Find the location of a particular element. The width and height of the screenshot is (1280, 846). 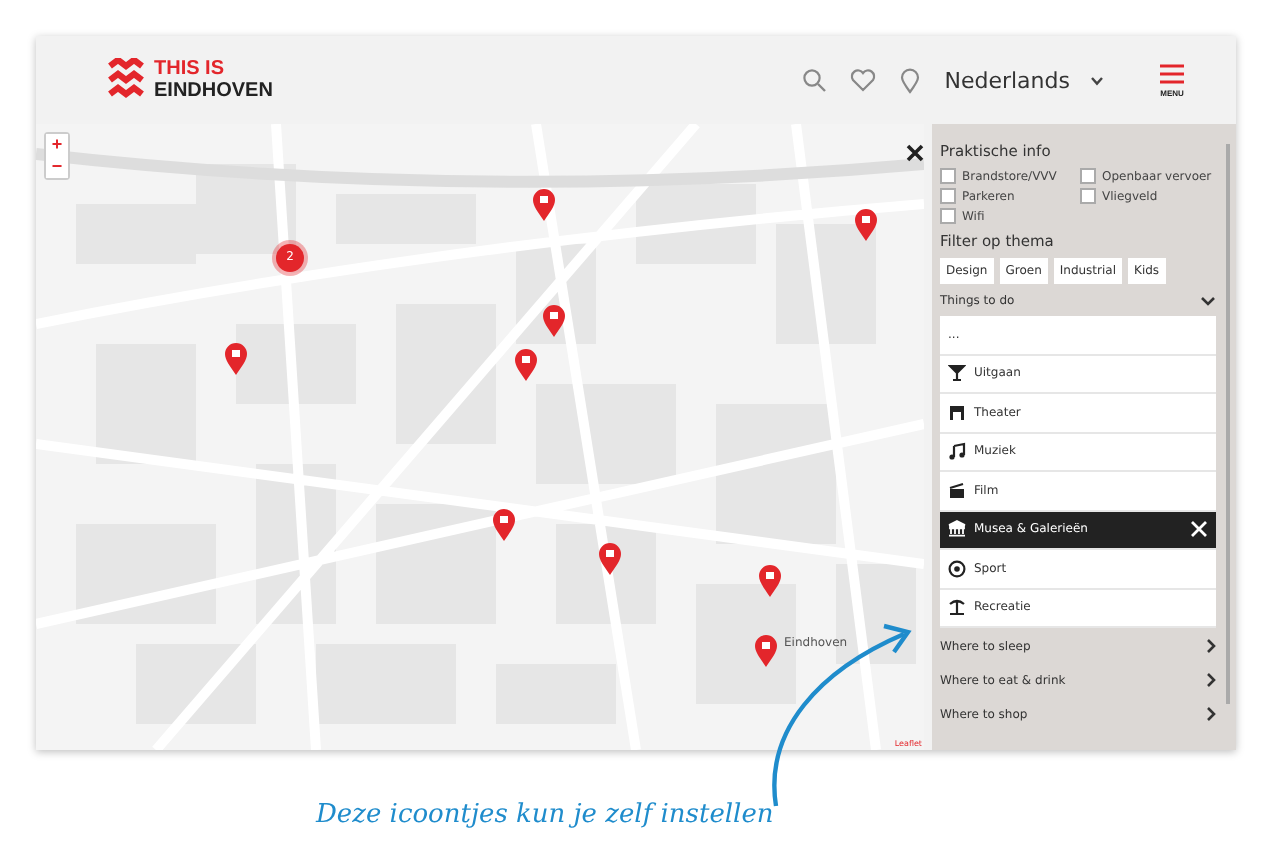

search-icon is located at coordinates (814, 80).